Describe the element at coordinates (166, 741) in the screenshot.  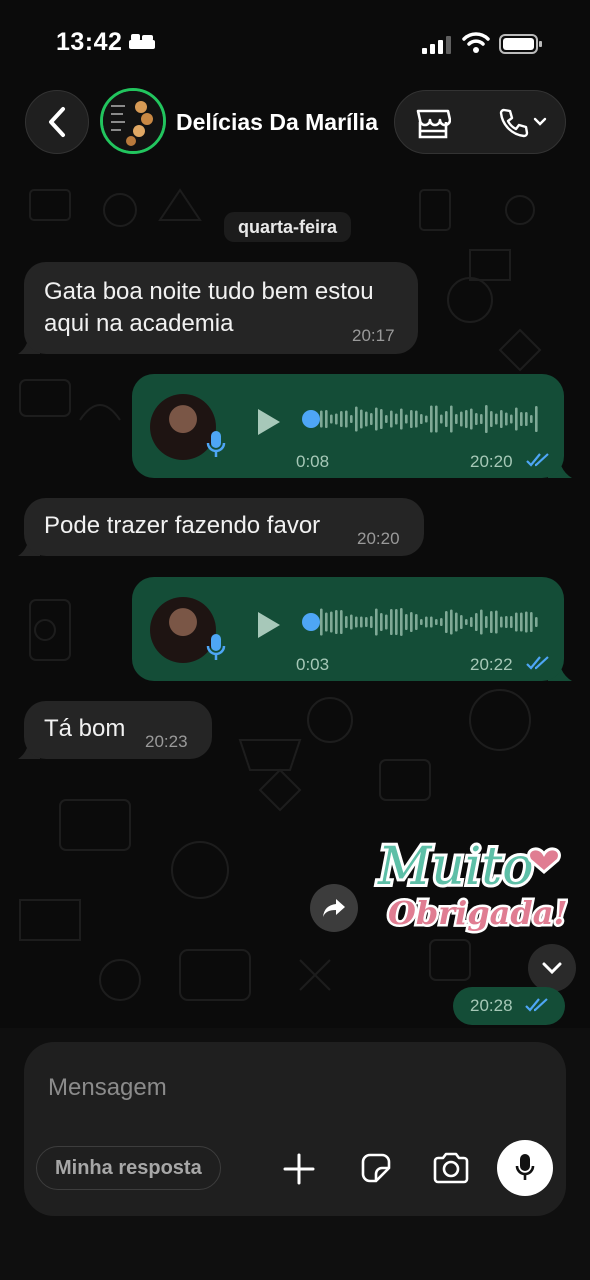
I see `message-time: 20:23` at that location.